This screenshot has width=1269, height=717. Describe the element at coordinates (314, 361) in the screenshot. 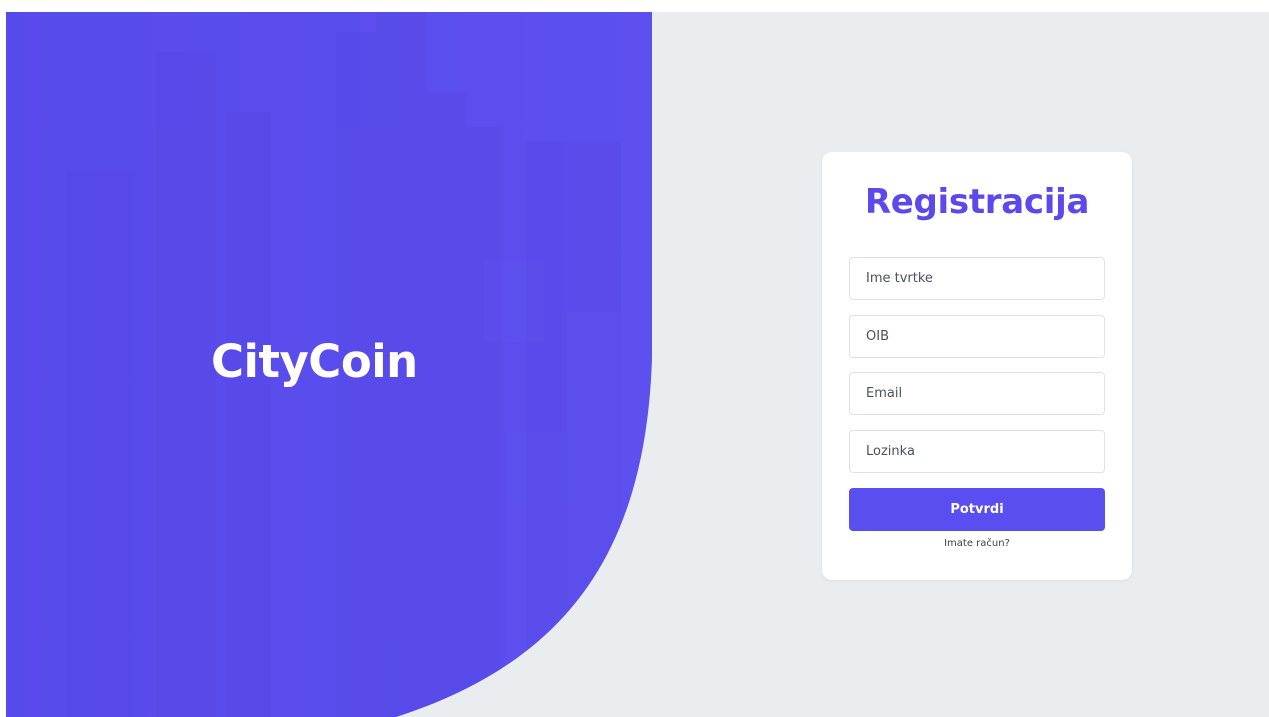

I see `brand-logo-text: CityCoin` at that location.